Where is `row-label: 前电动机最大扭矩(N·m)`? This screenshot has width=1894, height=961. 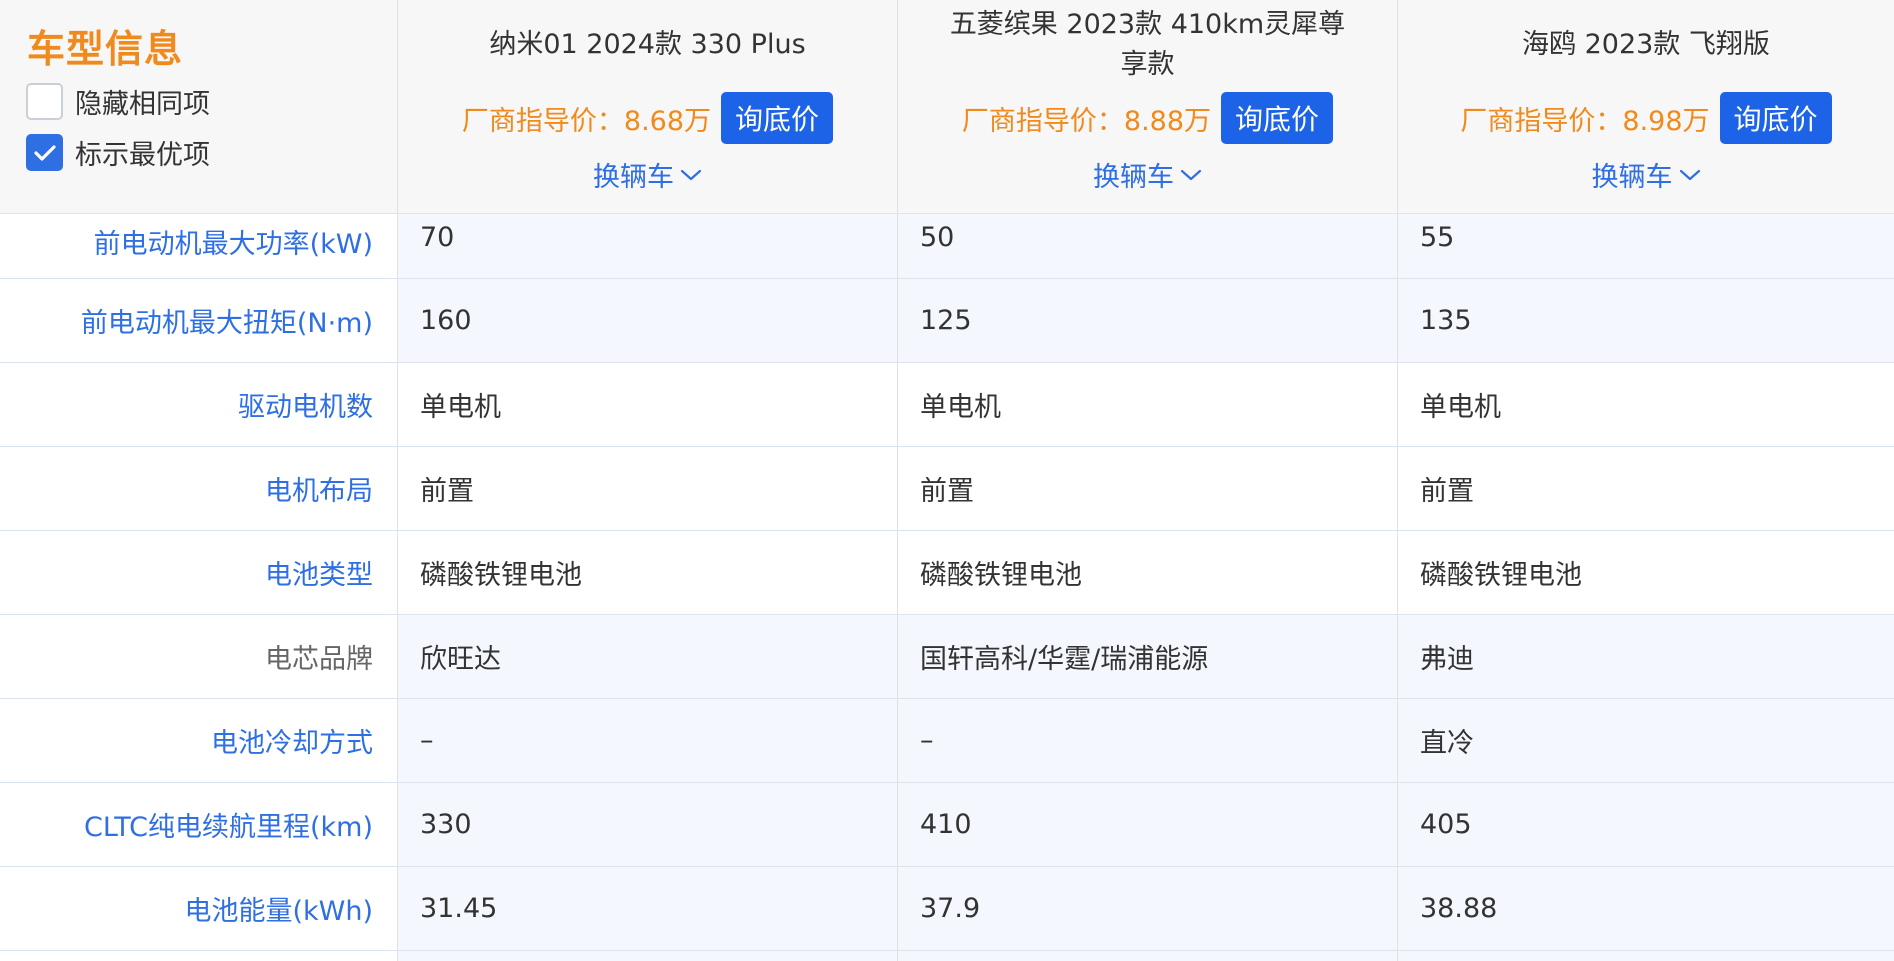 row-label: 前电动机最大扭矩(N·m) is located at coordinates (198, 320).